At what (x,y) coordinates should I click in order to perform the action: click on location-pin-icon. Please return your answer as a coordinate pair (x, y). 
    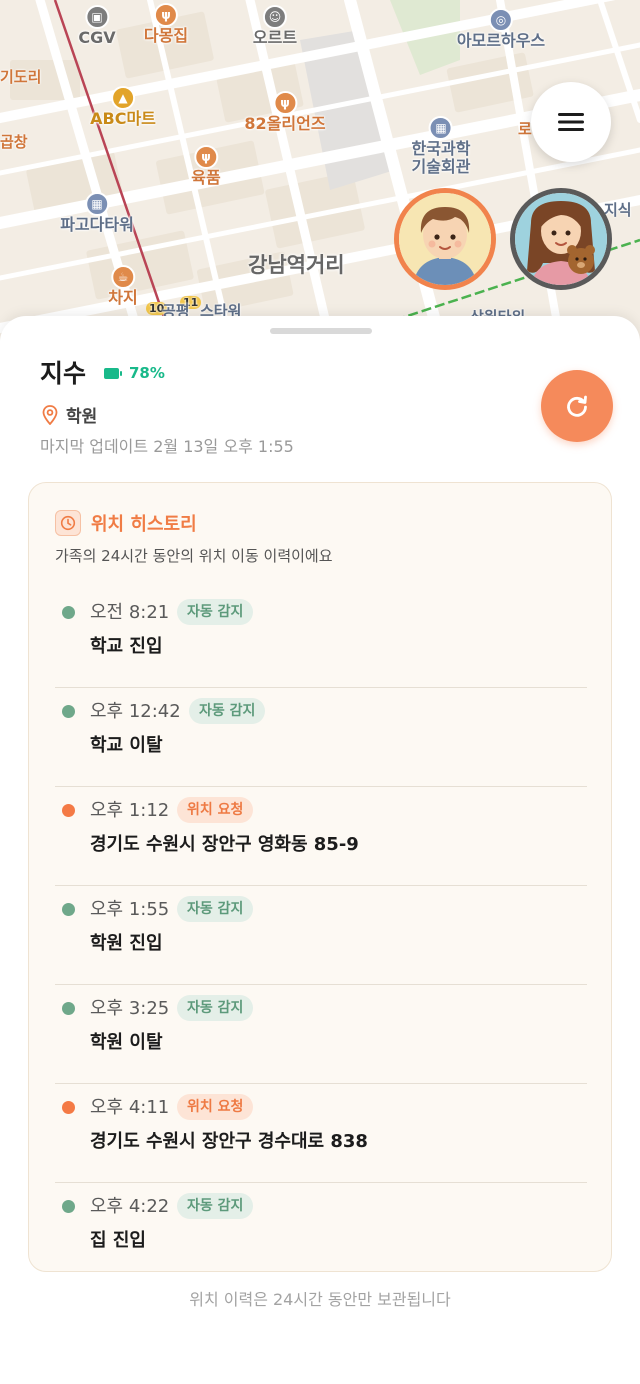
    Looking at the image, I should click on (50, 414).